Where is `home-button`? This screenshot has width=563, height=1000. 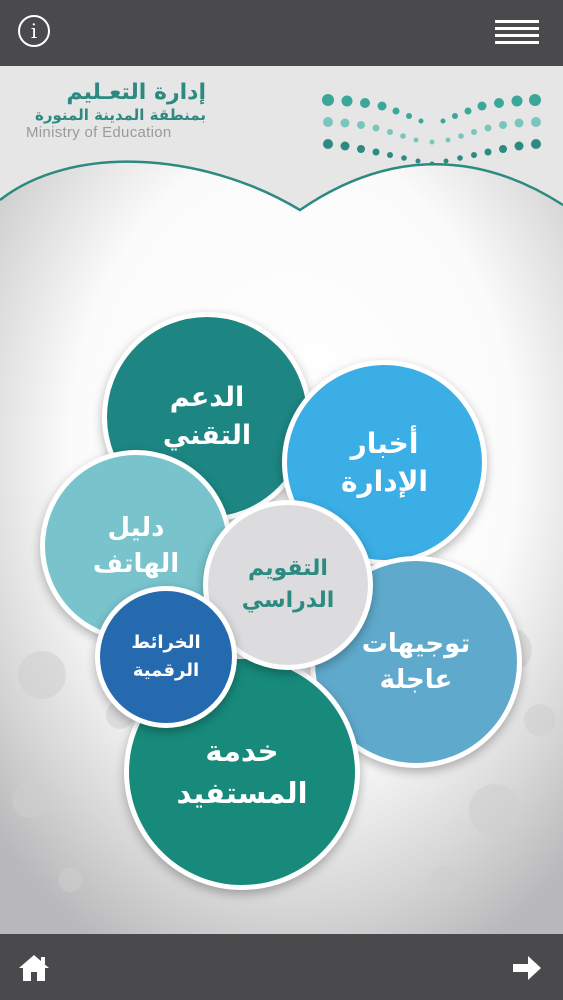
home-button is located at coordinates (34, 970).